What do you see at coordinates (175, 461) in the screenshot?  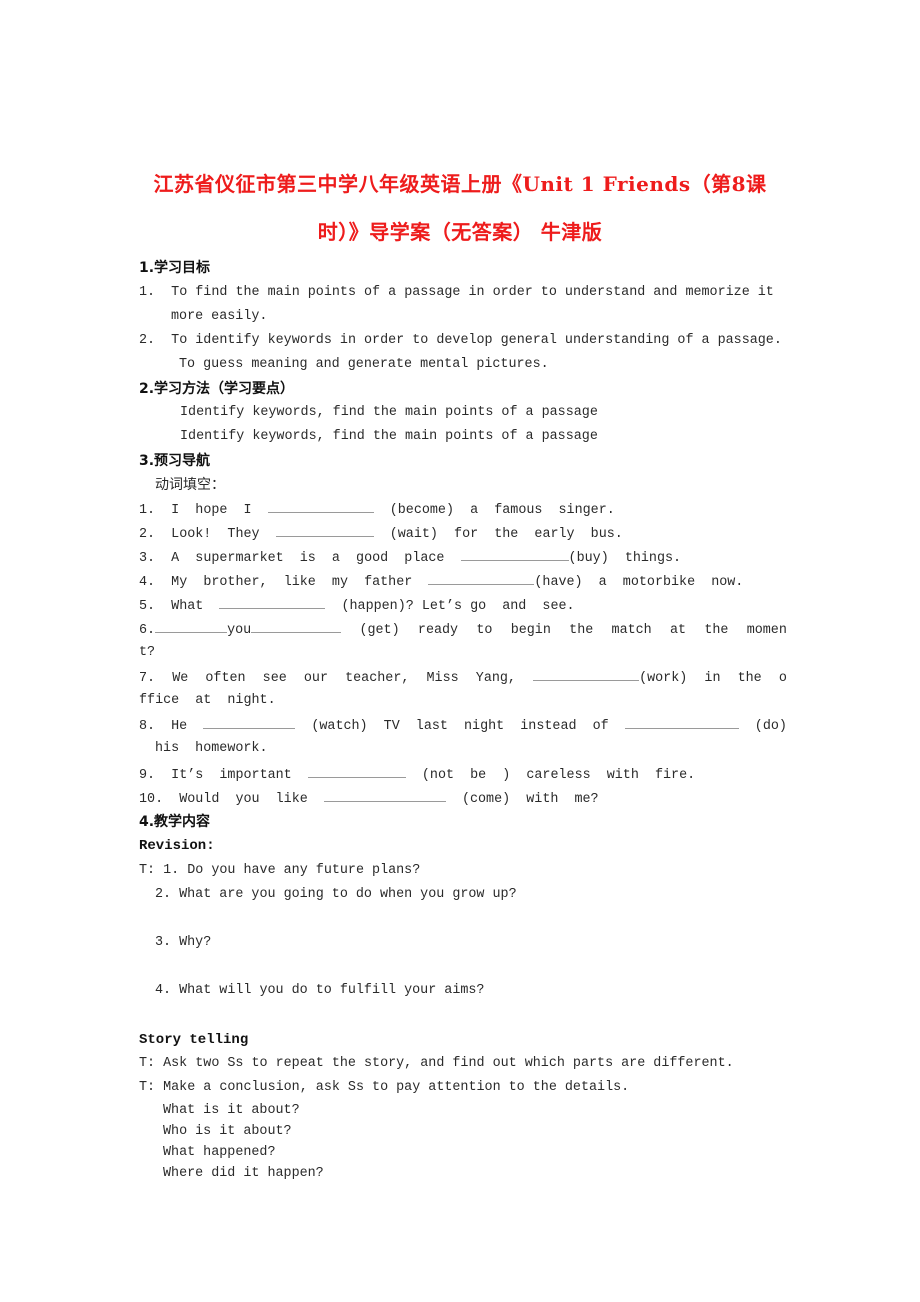 I see `section-3-heading: 3.预习导航` at bounding box center [175, 461].